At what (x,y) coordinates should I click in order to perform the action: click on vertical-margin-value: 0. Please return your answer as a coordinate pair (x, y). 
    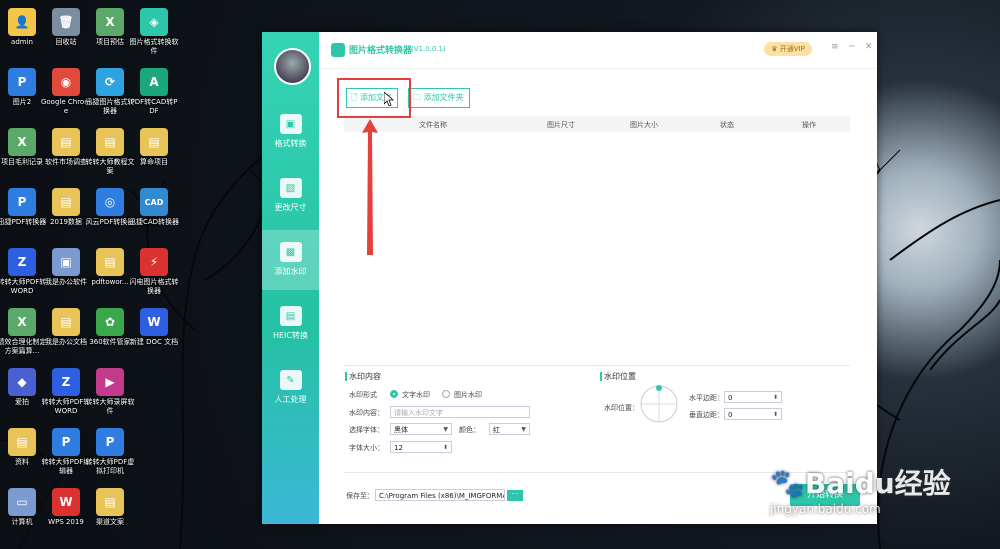
    Looking at the image, I should click on (730, 415).